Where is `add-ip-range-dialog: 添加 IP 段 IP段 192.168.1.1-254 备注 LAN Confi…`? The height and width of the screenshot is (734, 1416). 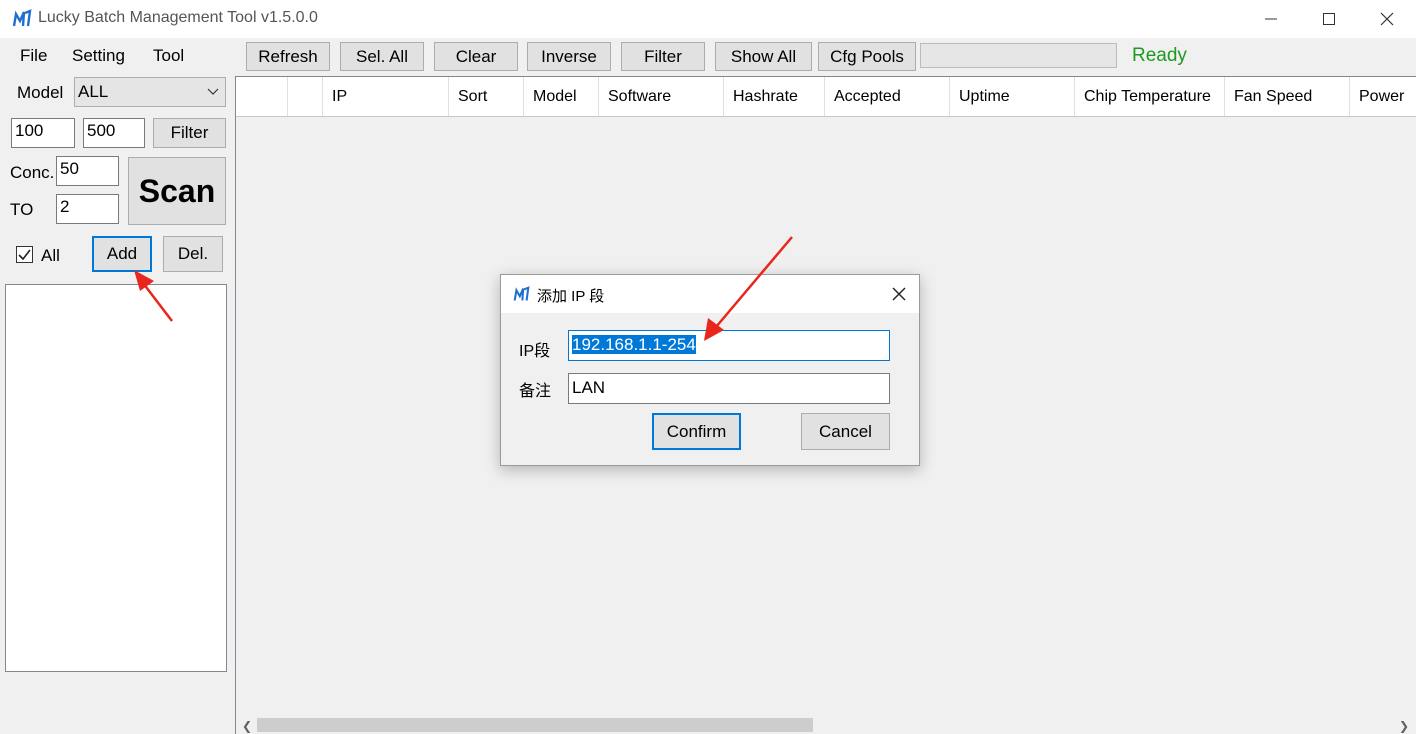
add-ip-range-dialog: 添加 IP 段 IP段 192.168.1.1-254 备注 LAN Confi… is located at coordinates (710, 370).